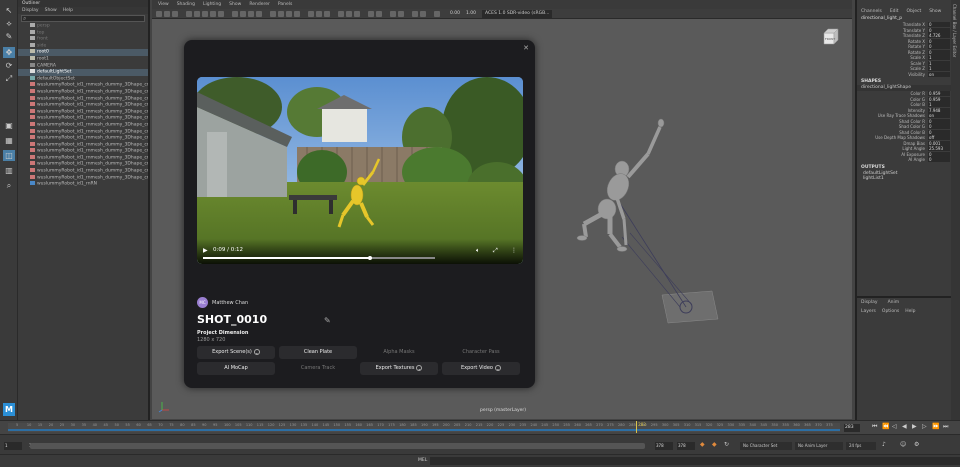  What do you see at coordinates (51, 10) in the screenshot?
I see `outliner-menu-show: Show` at bounding box center [51, 10].